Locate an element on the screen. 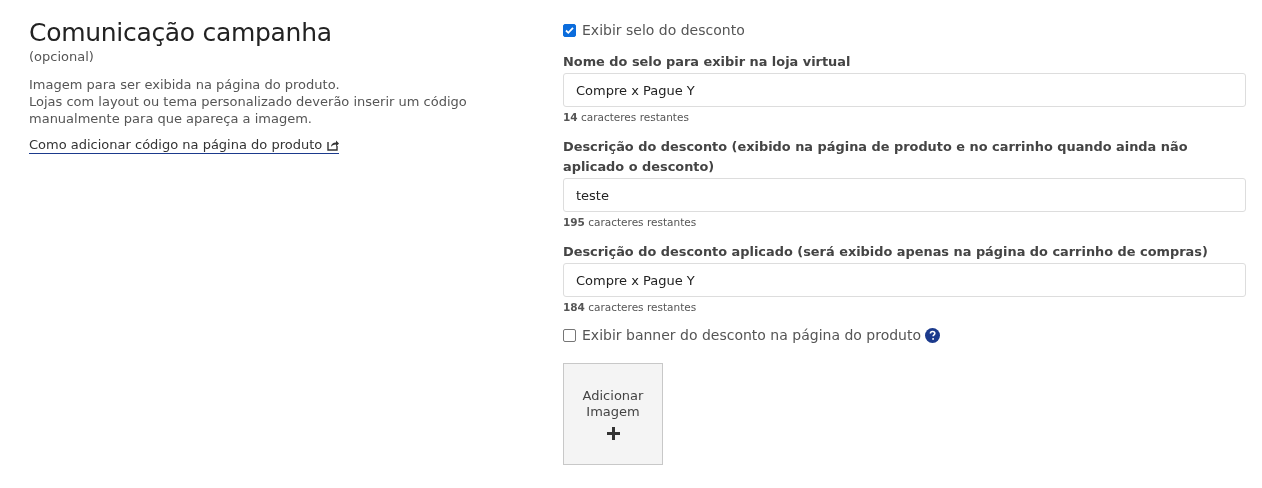 The width and height of the screenshot is (1262, 488). field-label: Descrição do desconto (exibido na página de produto e no carrinho quando ainda não aplicado o desconto) is located at coordinates (876, 157).